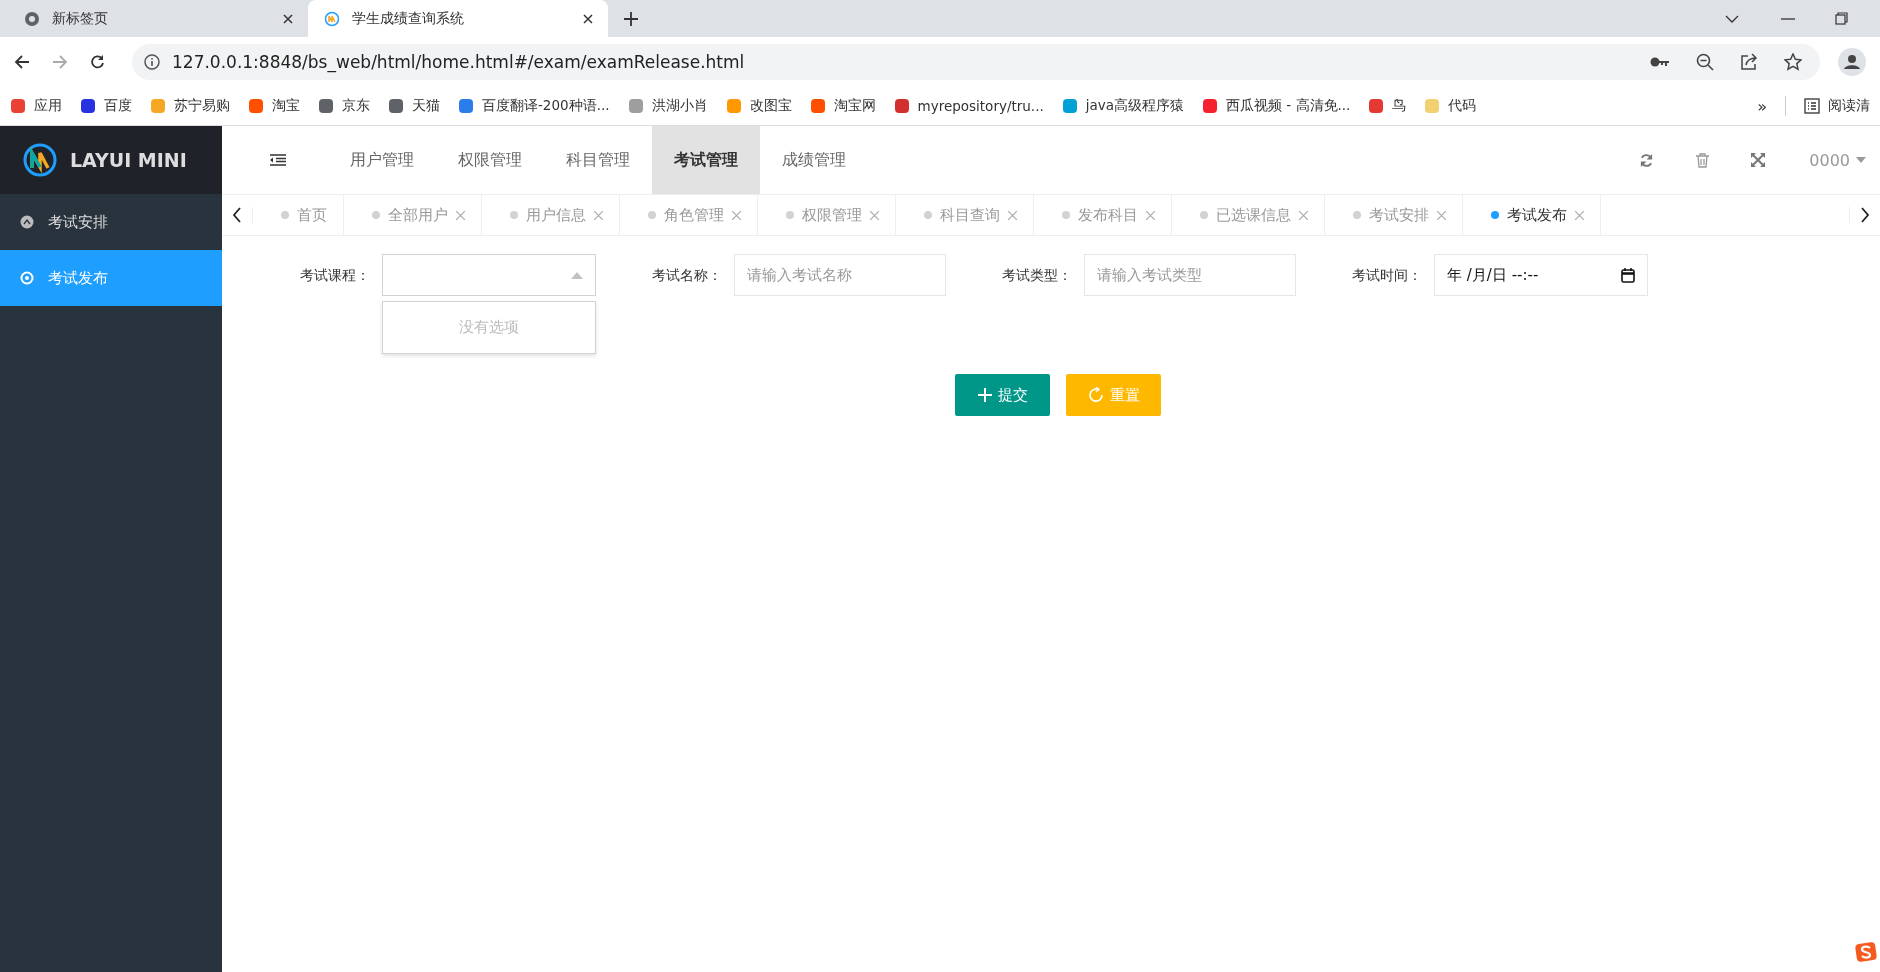 This screenshot has height=972, width=1880. I want to click on zoom-out-icon, so click(1705, 62).